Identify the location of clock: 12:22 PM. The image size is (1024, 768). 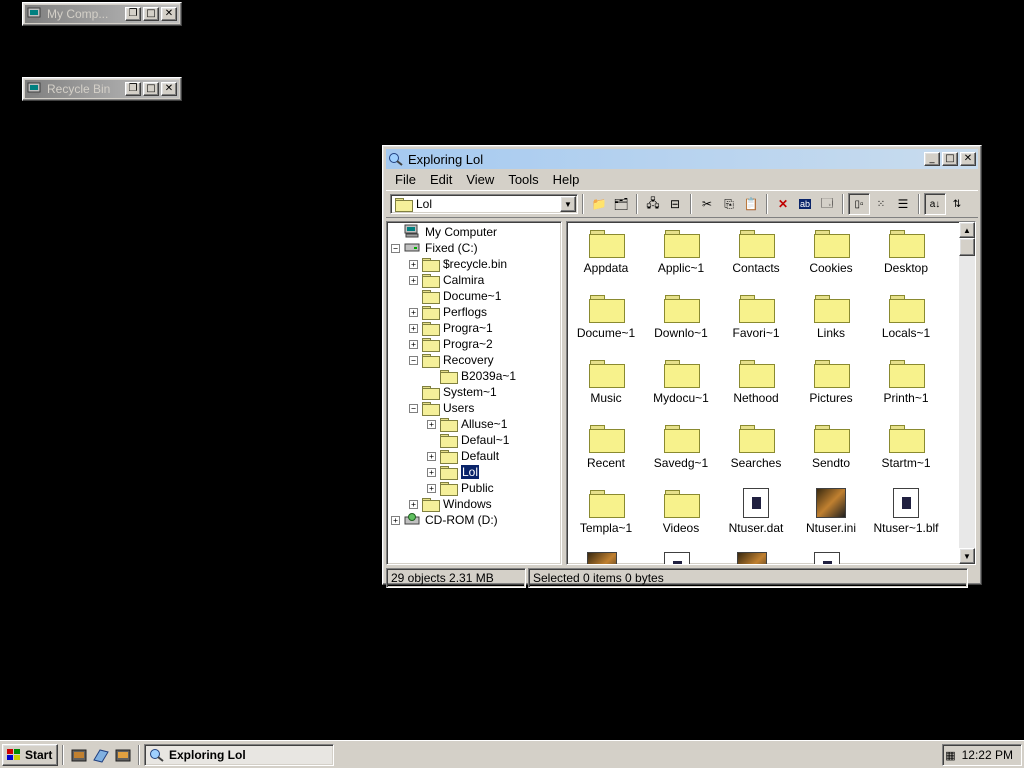
(987, 755).